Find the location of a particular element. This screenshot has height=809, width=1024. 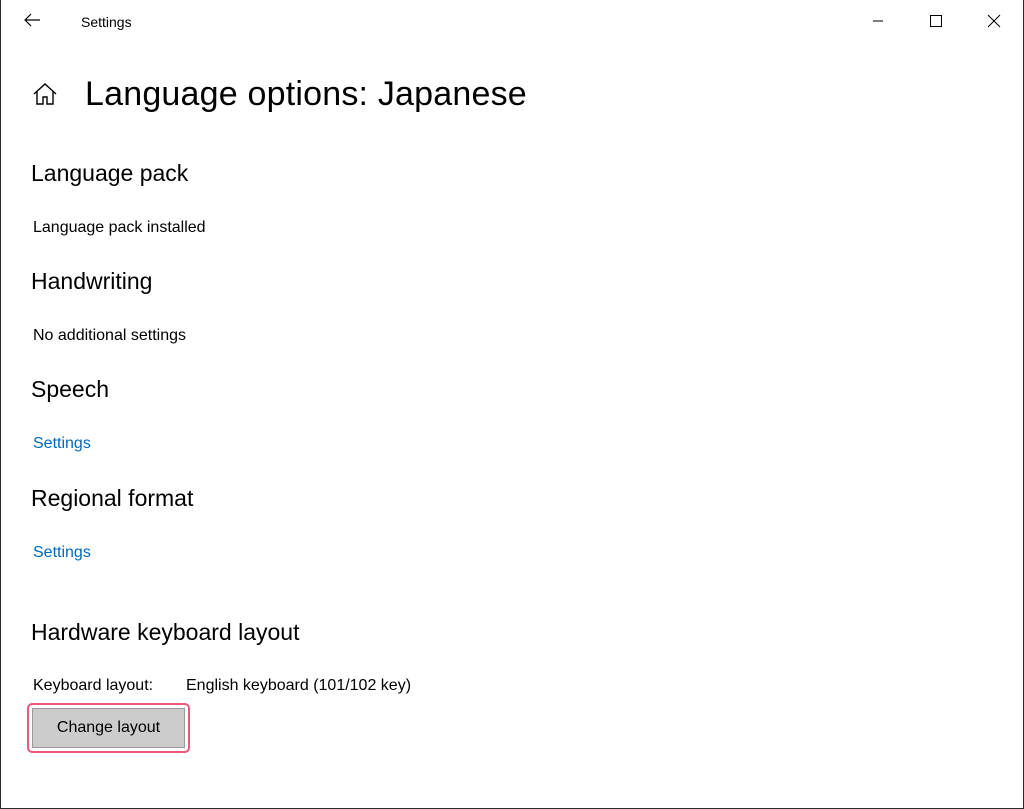

home-icon is located at coordinates (45, 94).